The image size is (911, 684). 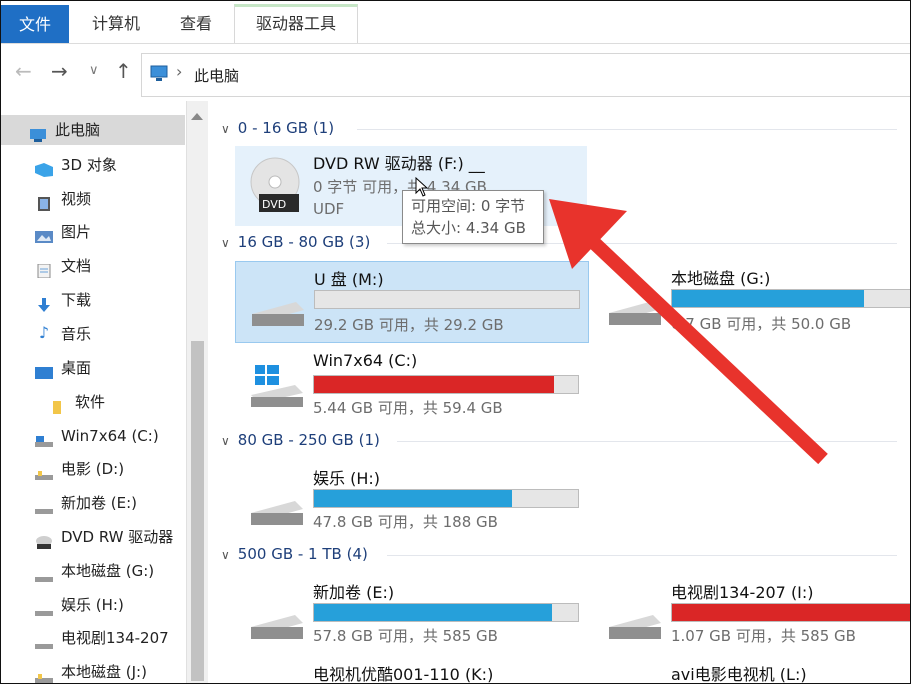 What do you see at coordinates (196, 24) in the screenshot?
I see `tab-view: 查看` at bounding box center [196, 24].